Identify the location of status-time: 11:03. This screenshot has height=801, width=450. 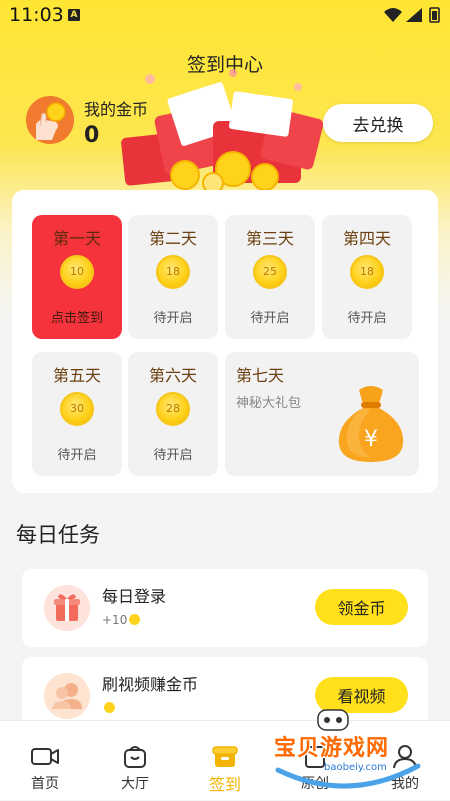
(36, 15).